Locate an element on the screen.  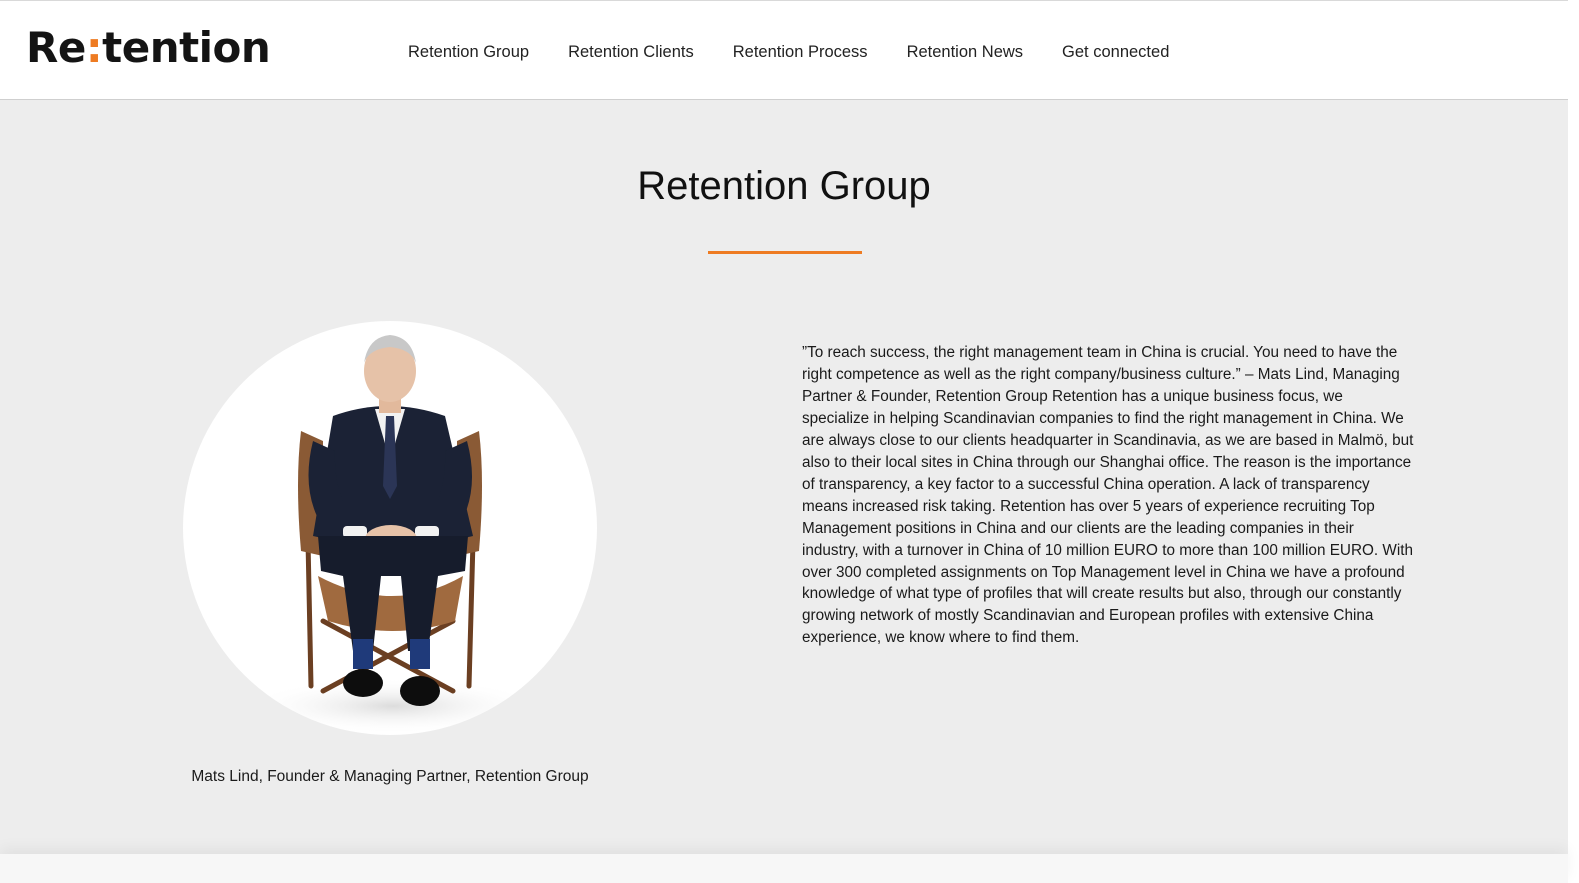
footer-strip is located at coordinates (784, 868).